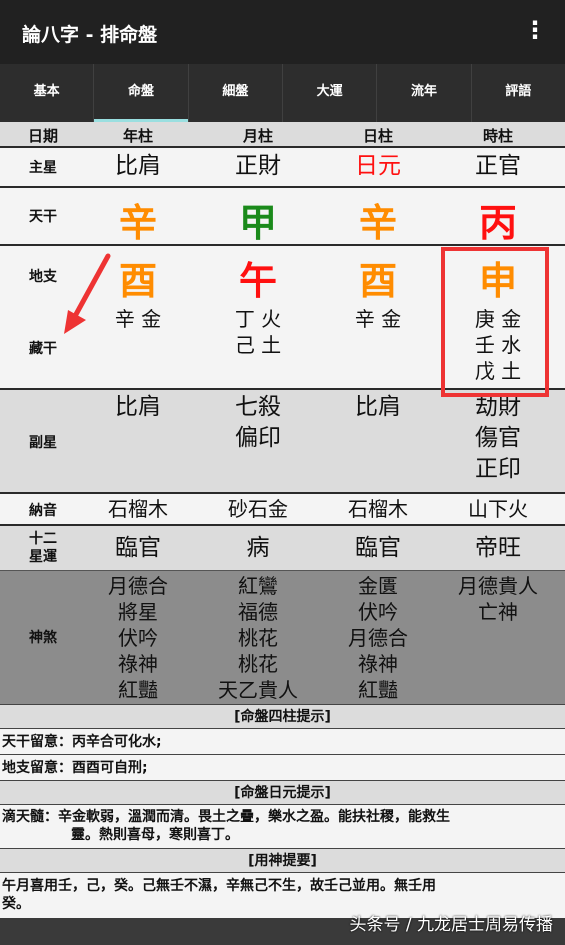 The height and width of the screenshot is (945, 565). Describe the element at coordinates (234, 93) in the screenshot. I see `tab-detail: 細盤` at that location.